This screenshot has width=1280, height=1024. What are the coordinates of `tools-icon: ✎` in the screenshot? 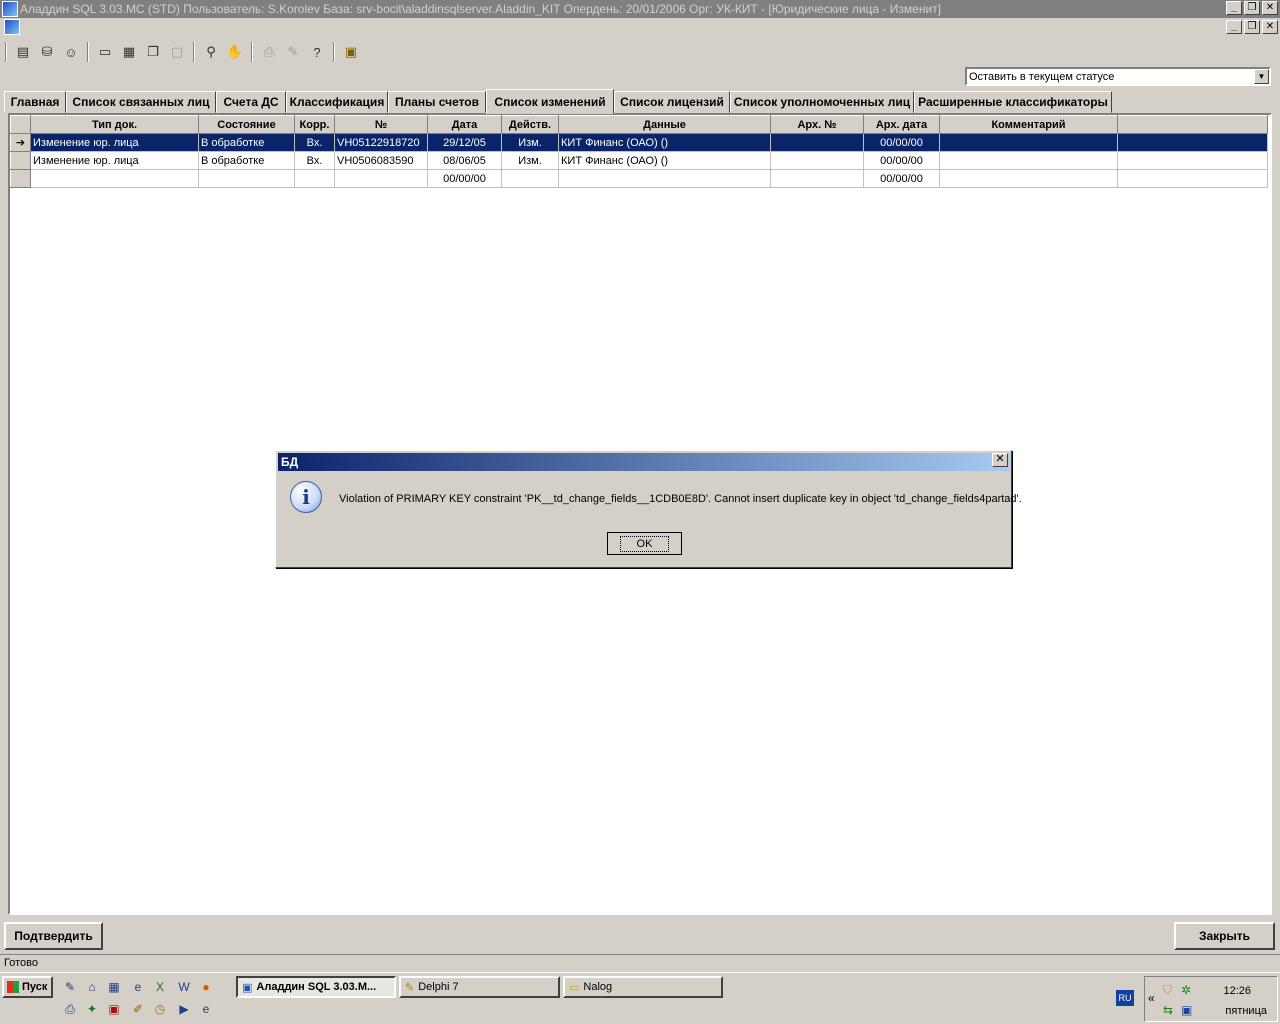 It's located at (293, 52).